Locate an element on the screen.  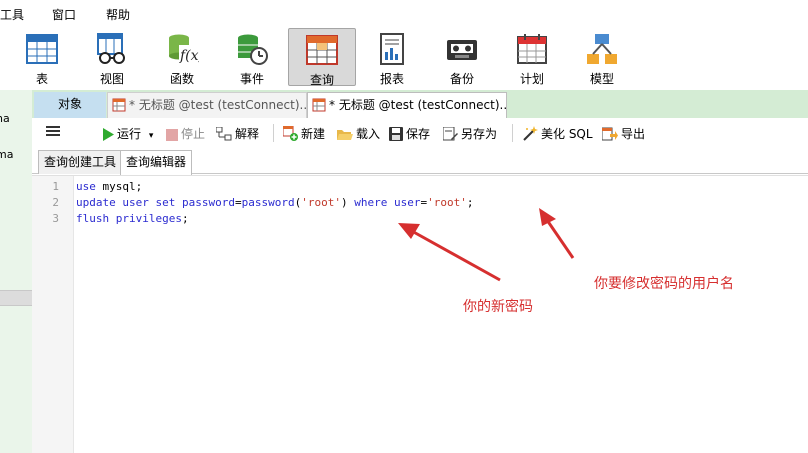
ribbon-report-button: 报表 is located at coordinates (392, 57).